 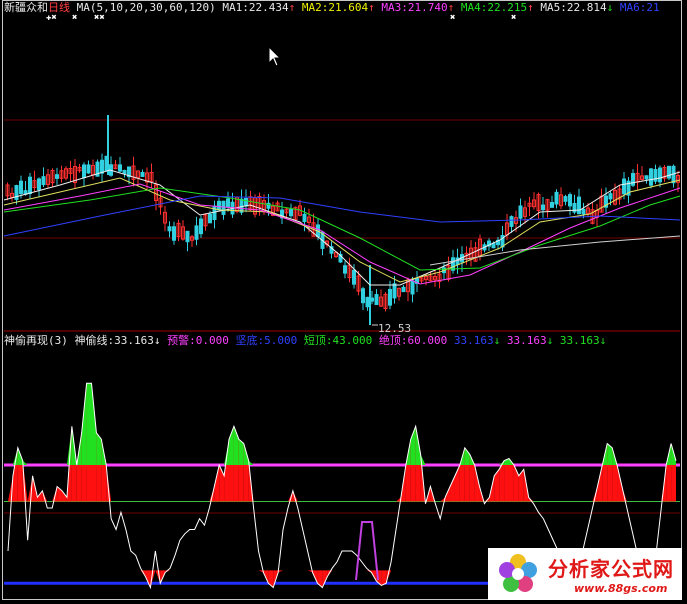 I want to click on oversold-fill, so click(x=281, y=571).